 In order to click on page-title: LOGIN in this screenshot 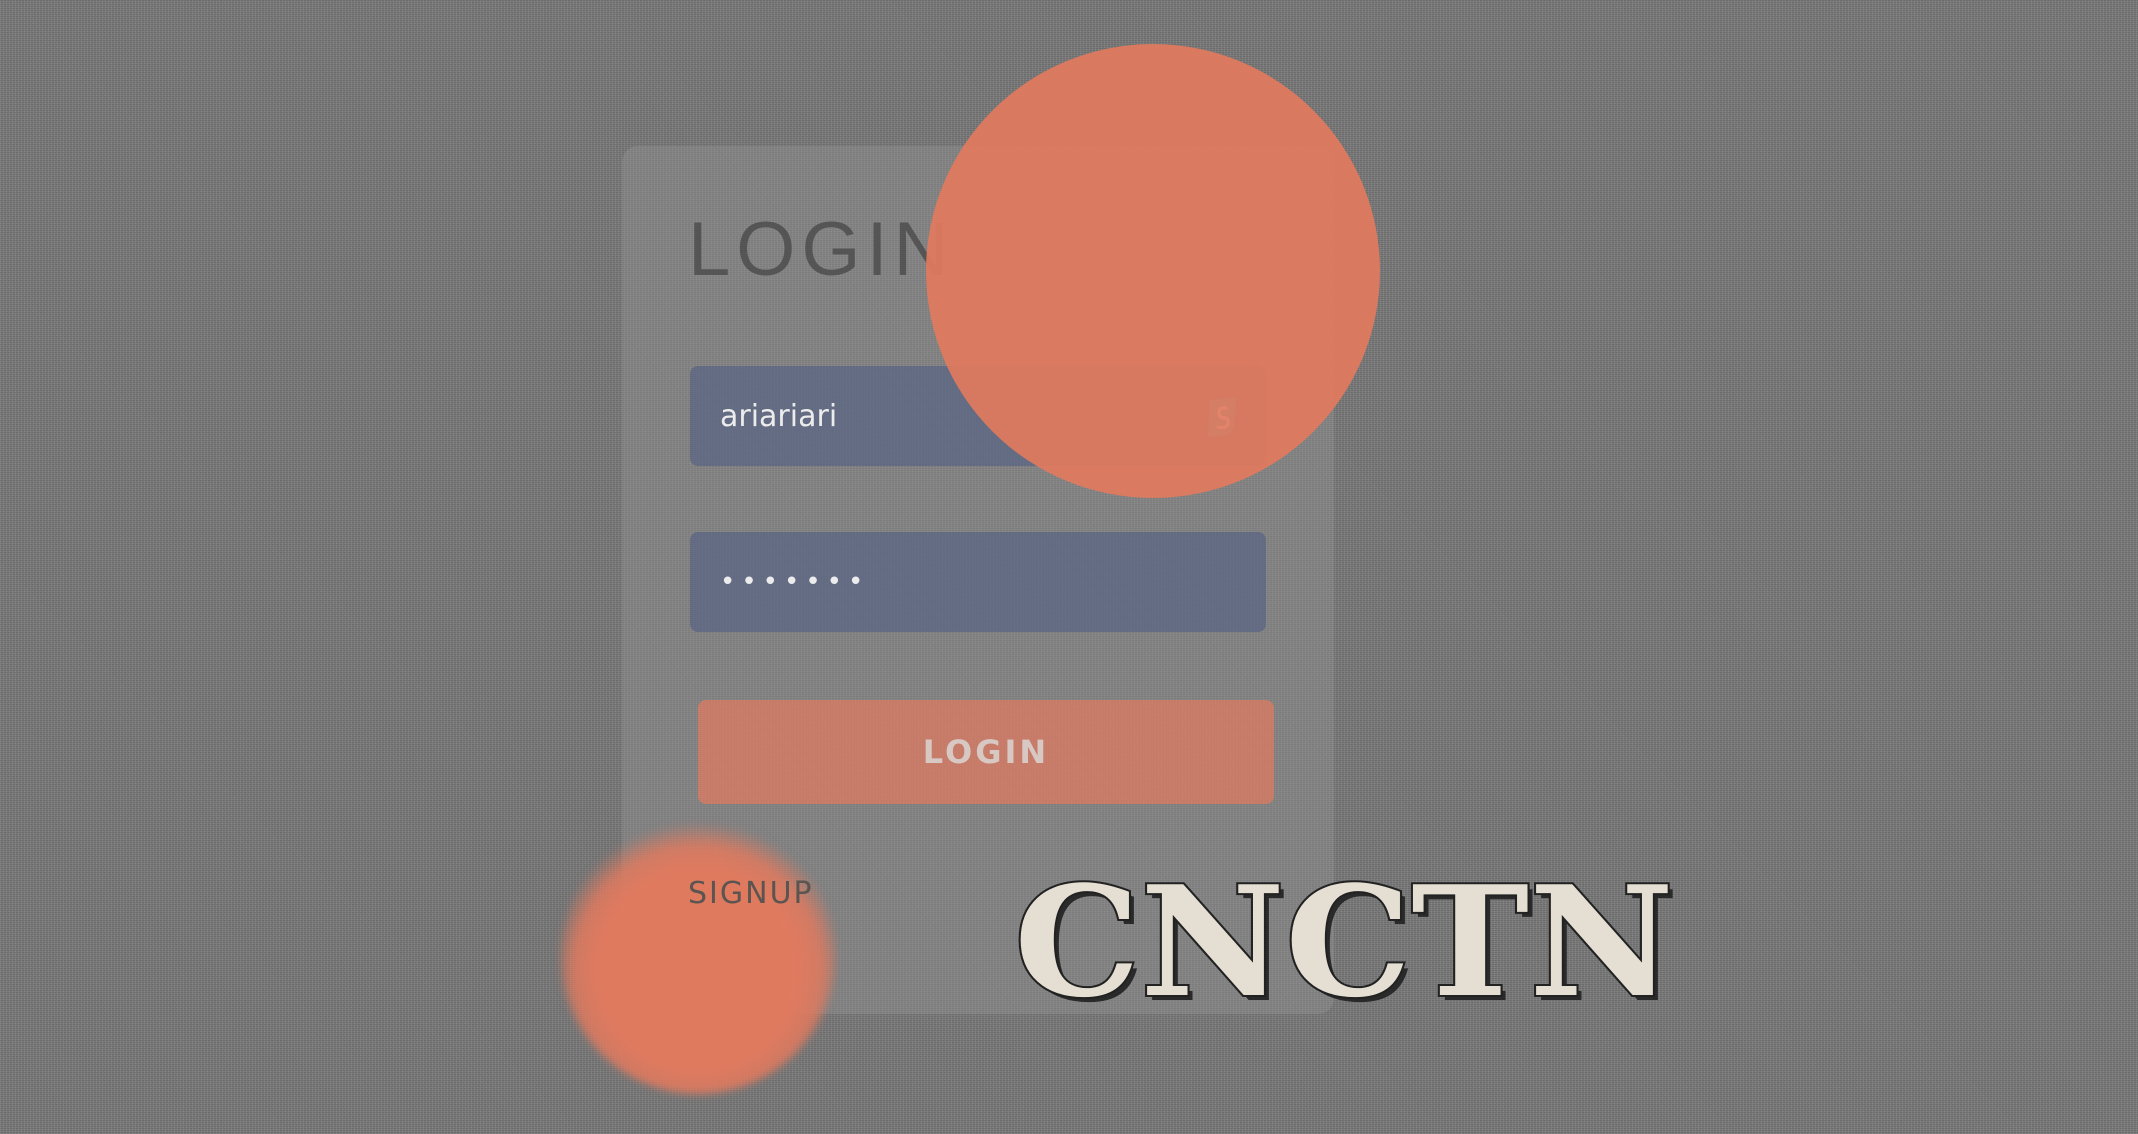, I will do `click(821, 249)`.